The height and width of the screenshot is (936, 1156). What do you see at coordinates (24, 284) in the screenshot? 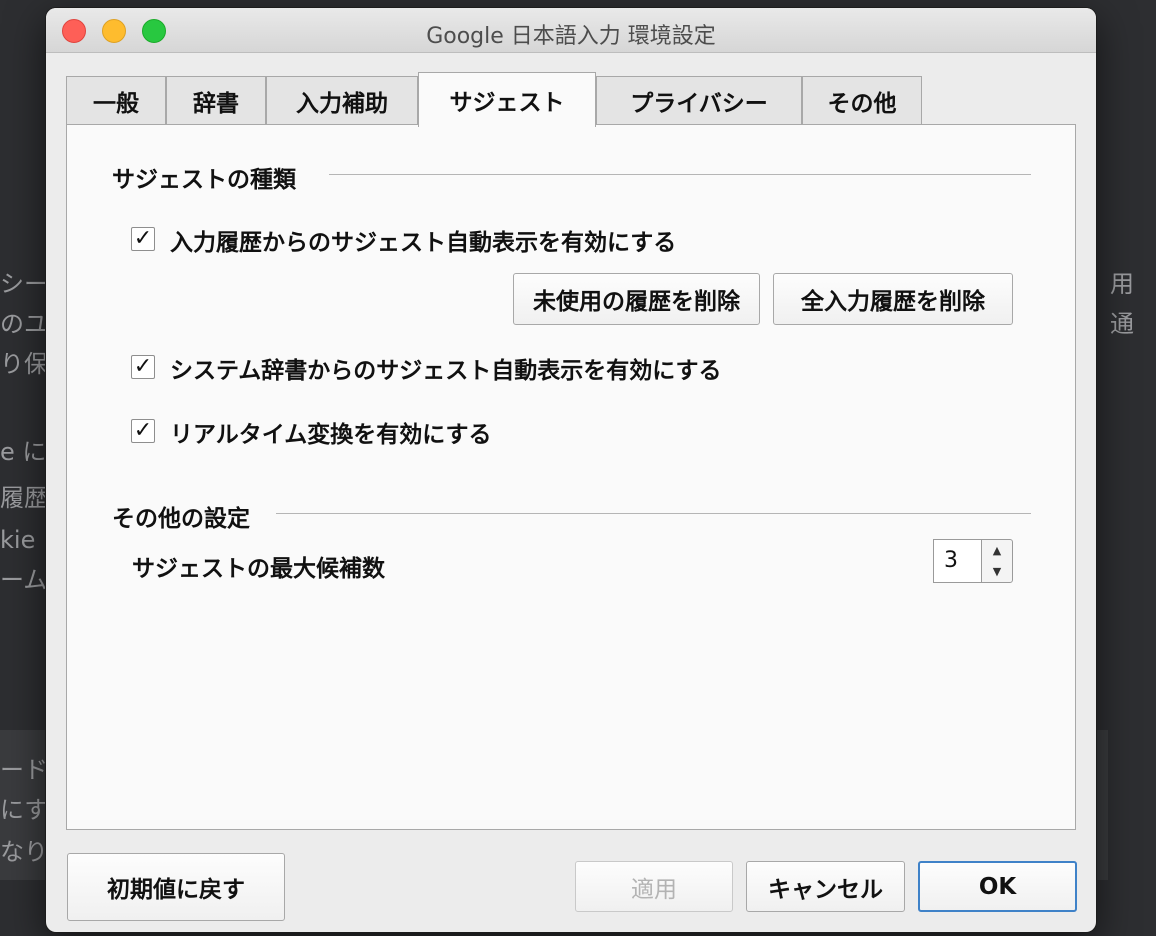
I see `background-text: シー` at bounding box center [24, 284].